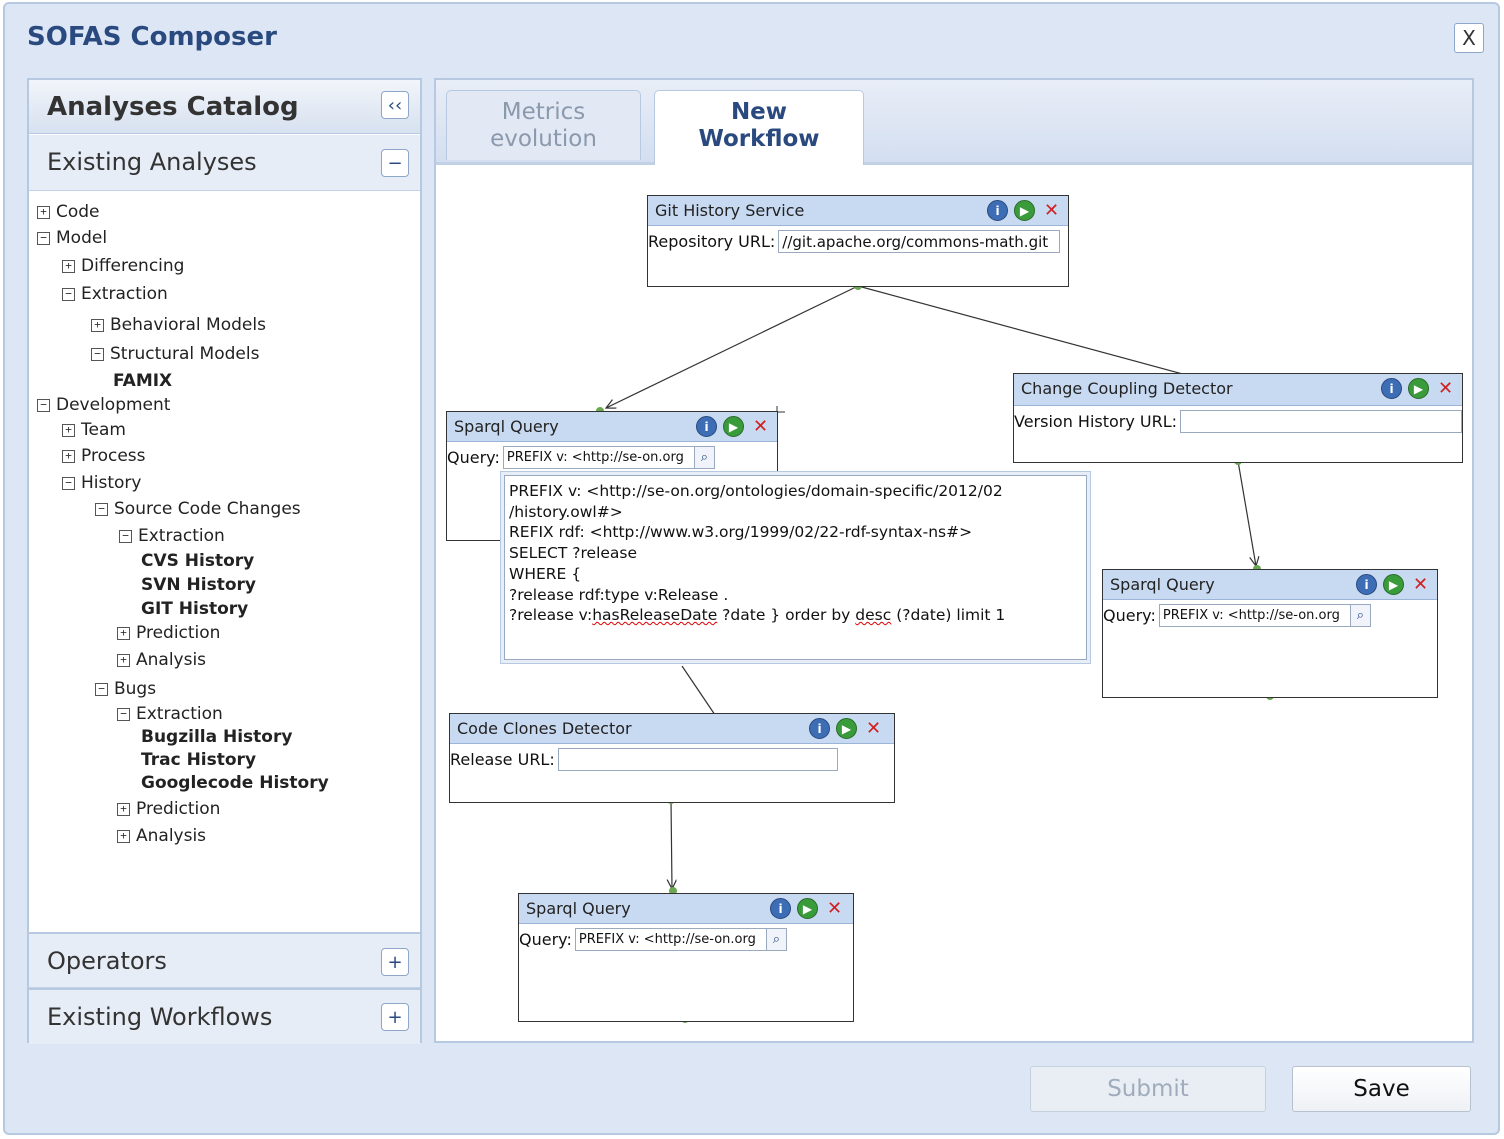 This screenshot has height=1139, width=1504. Describe the element at coordinates (152, 162) in the screenshot. I see `existing-analyses-title: Existing Analyses` at that location.